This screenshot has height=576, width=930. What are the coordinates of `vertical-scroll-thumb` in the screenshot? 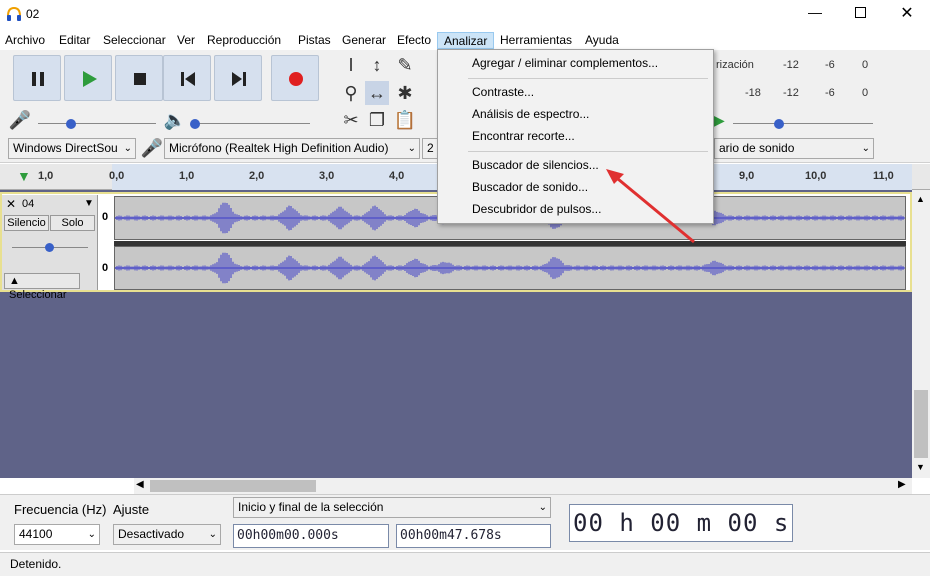 It's located at (921, 424).